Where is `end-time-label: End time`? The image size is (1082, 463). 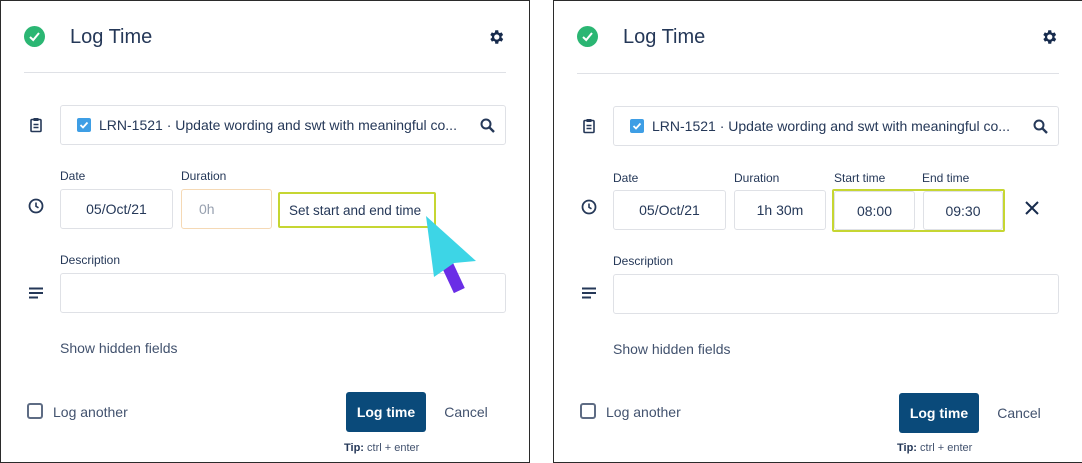 end-time-label: End time is located at coordinates (946, 178).